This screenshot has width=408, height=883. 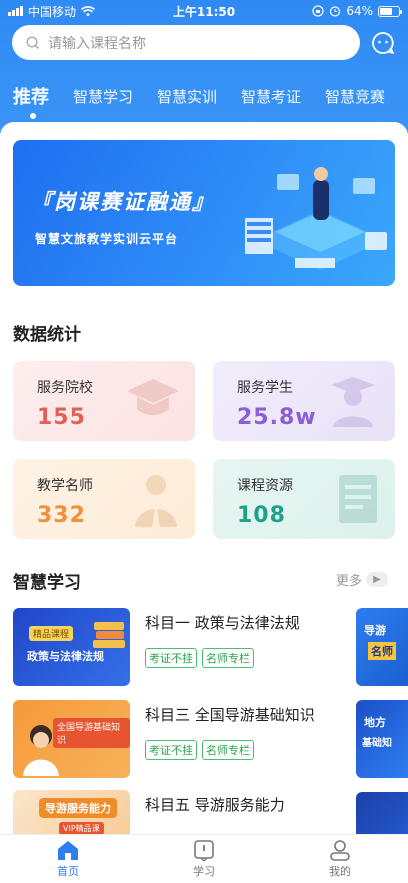 I want to click on course-title: 科目一 政策与法律法规, so click(x=222, y=623).